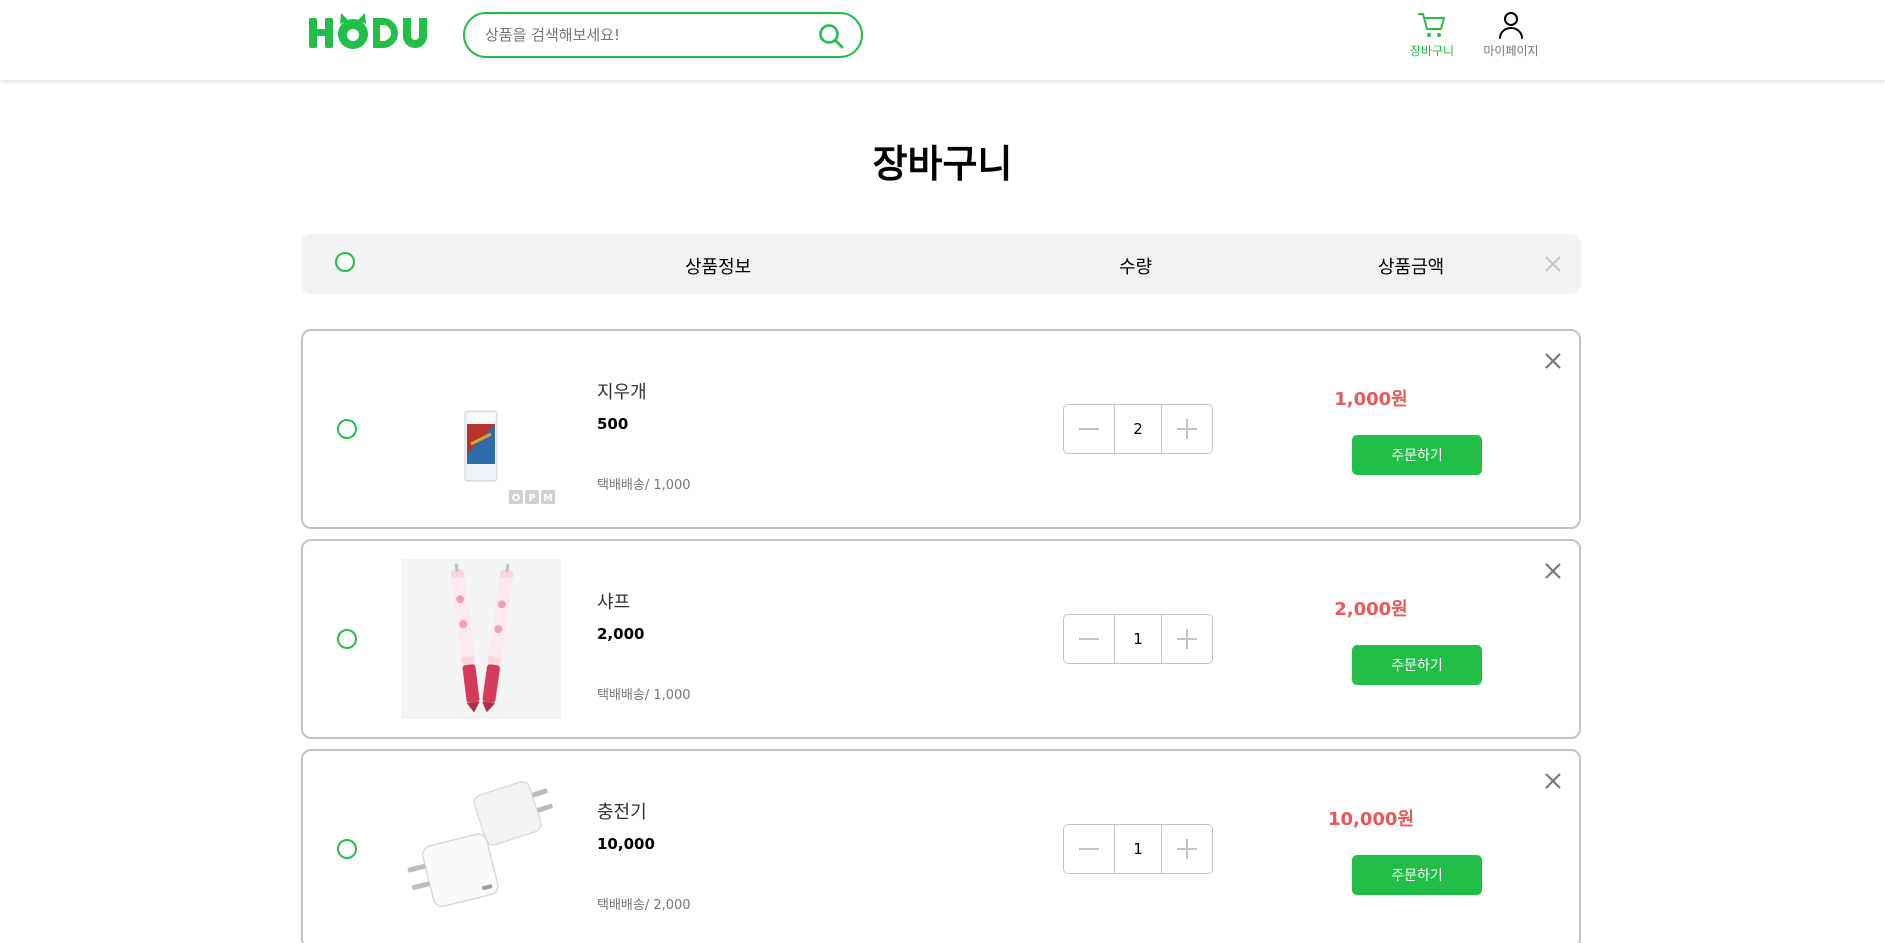  I want to click on search-bar, so click(663, 35).